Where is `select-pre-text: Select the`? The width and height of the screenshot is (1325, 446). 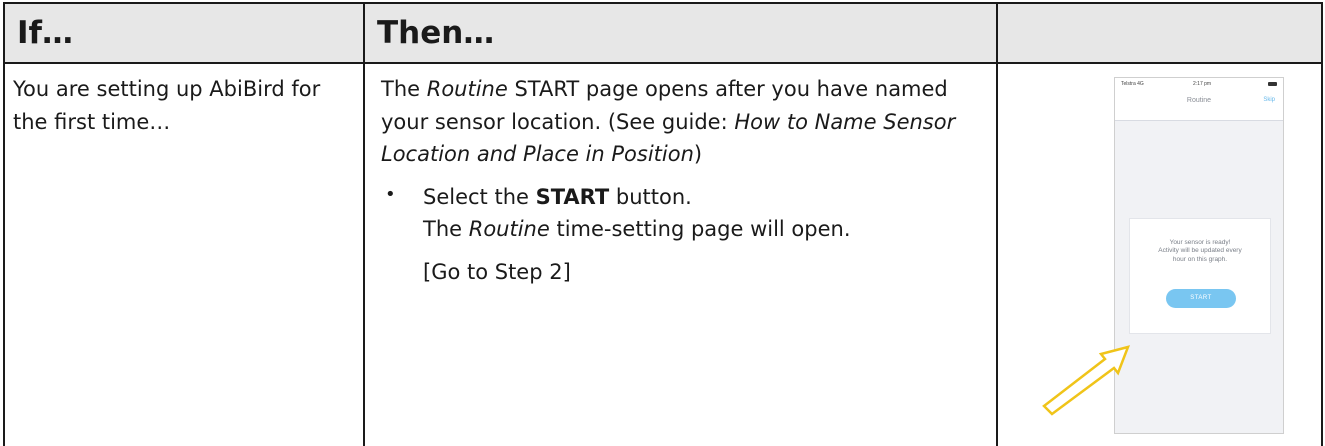
select-pre-text: Select the is located at coordinates (479, 196).